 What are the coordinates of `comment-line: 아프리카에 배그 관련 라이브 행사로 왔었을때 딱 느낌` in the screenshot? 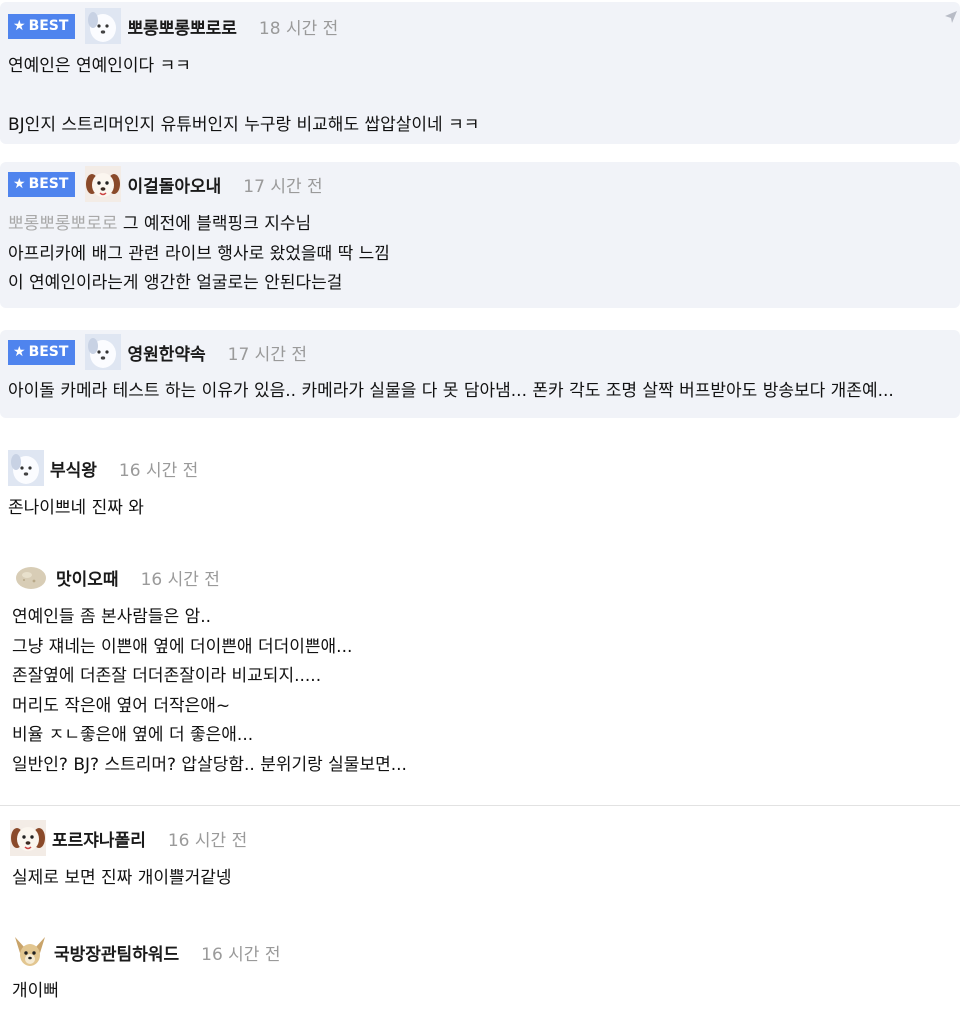 It's located at (199, 253).